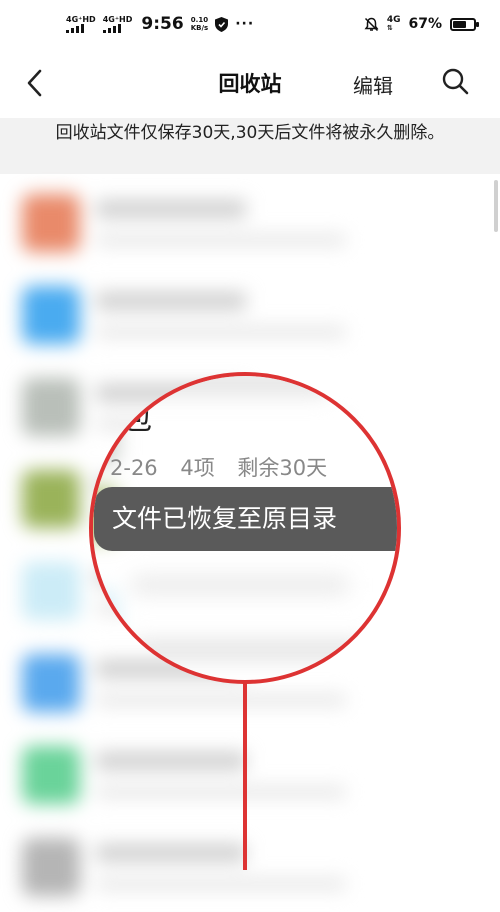 This screenshot has height=912, width=500. What do you see at coordinates (245, 775) in the screenshot?
I see `callout-pointer-line` at bounding box center [245, 775].